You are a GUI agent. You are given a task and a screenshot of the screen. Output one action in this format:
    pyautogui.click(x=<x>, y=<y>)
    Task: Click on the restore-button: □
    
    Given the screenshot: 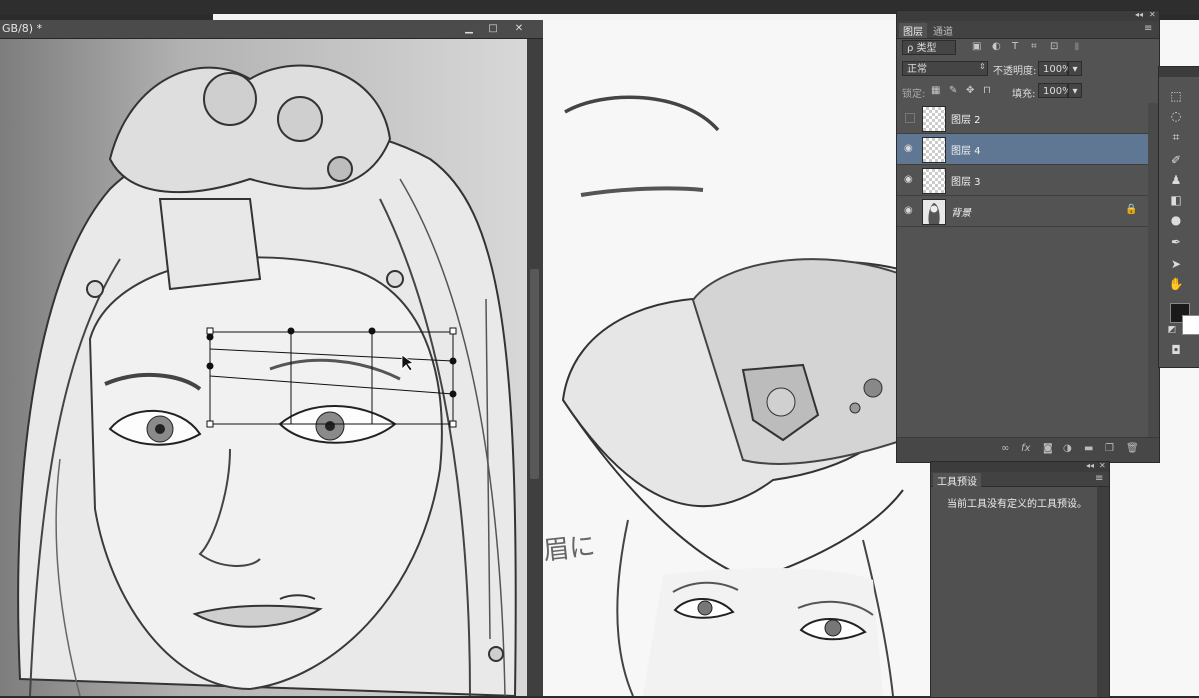 What is the action you would take?
    pyautogui.click(x=493, y=28)
    